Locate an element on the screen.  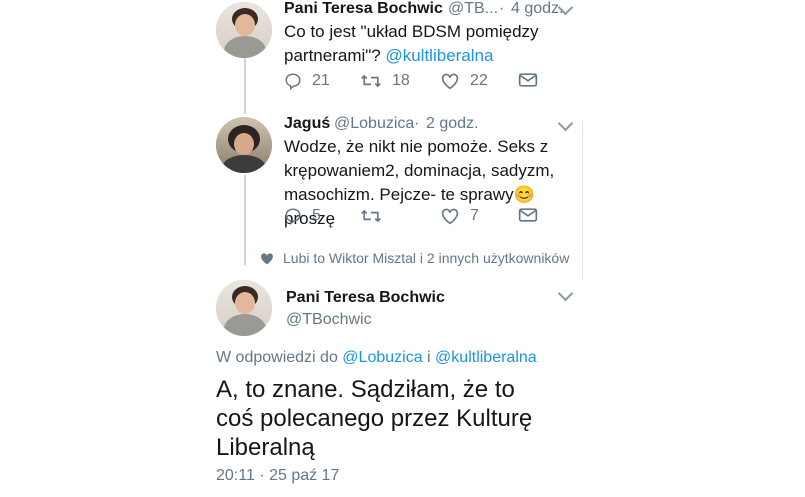
divider is located at coordinates (582, 200).